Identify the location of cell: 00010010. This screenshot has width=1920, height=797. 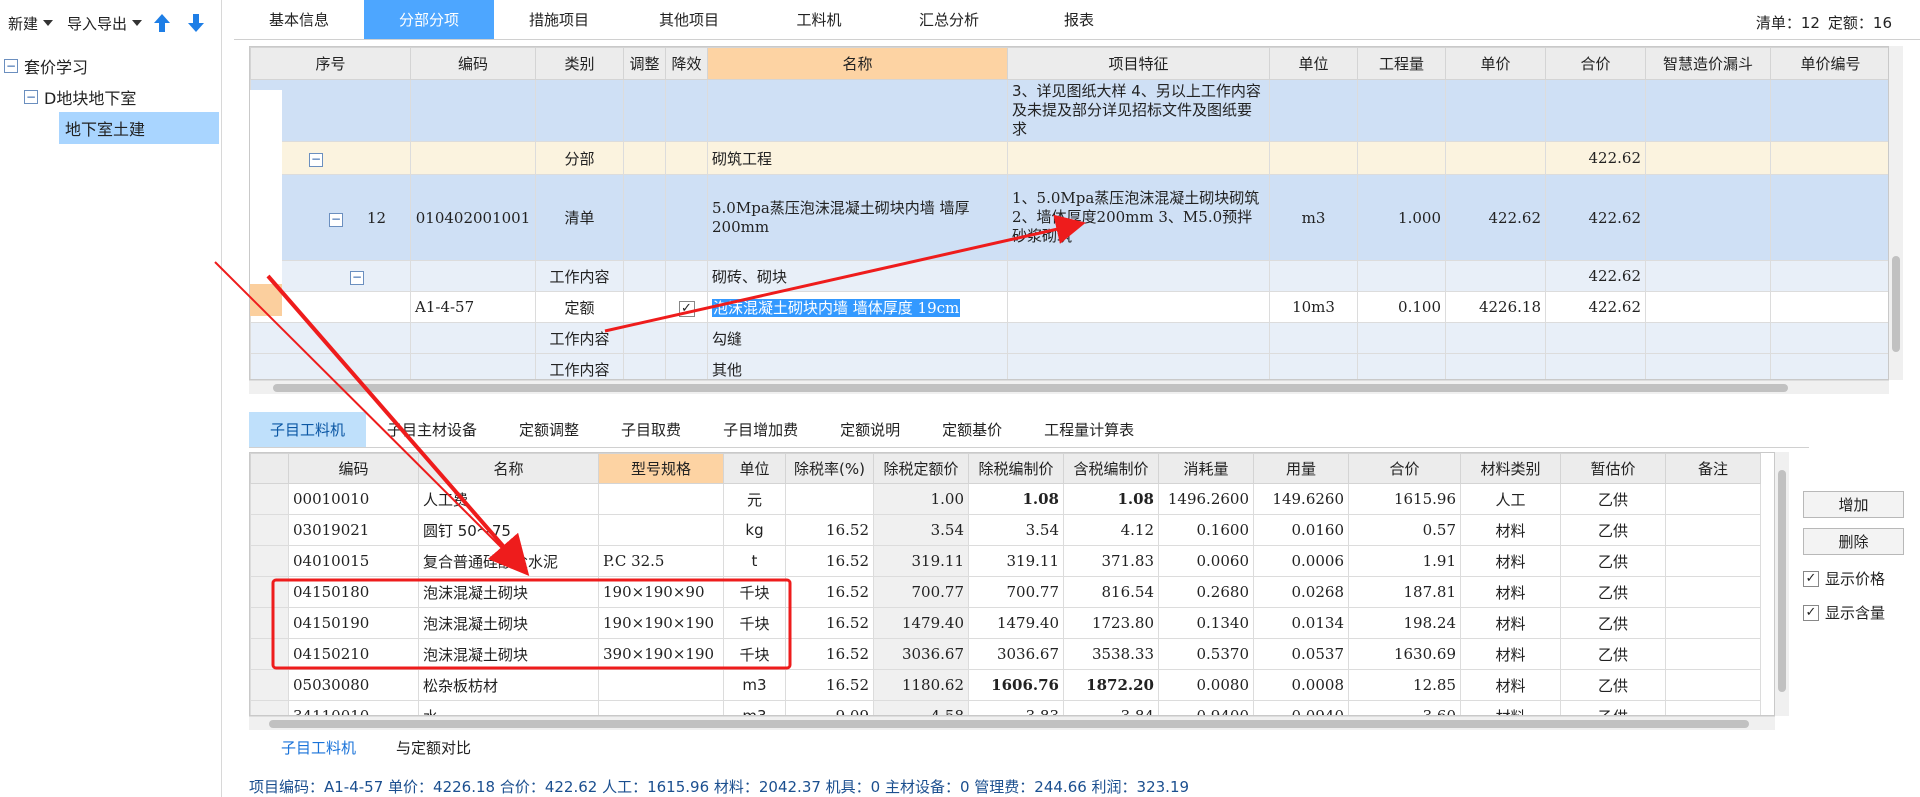
(353, 499).